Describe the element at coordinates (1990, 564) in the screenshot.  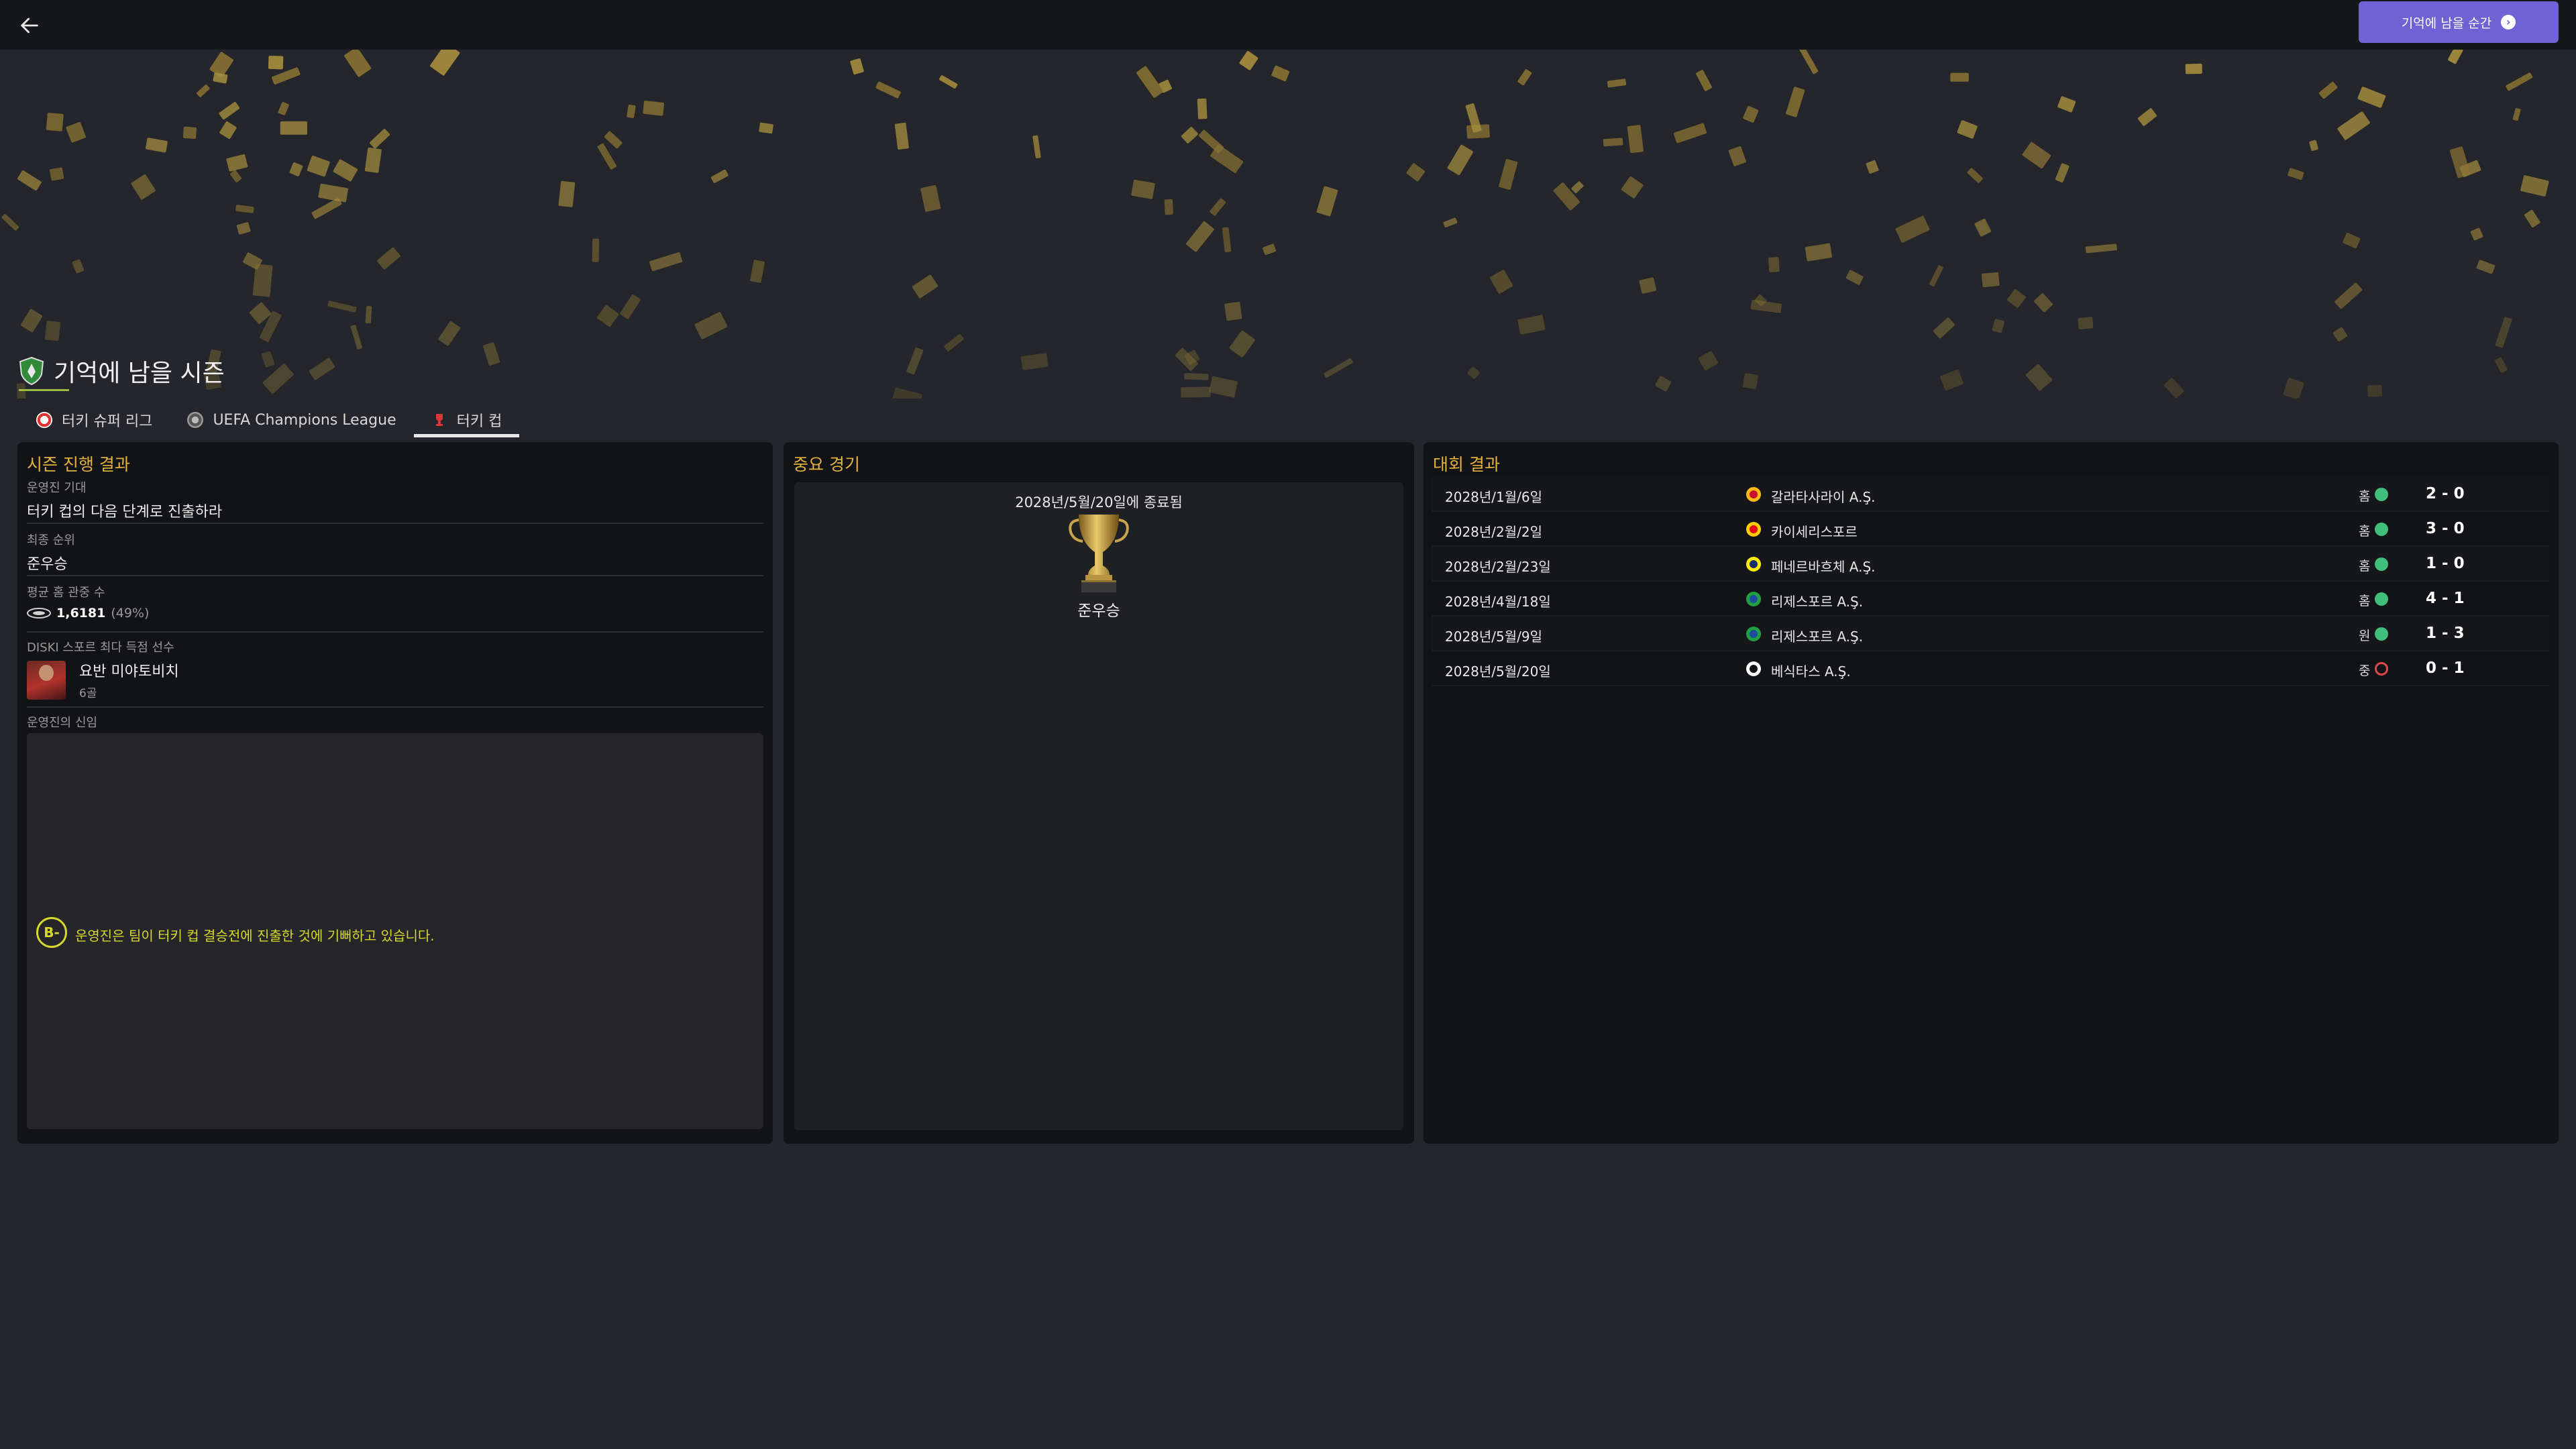
I see `table-row: 2028년/2월/23일 페네르바흐체 A.Ş. 홈 1 - 0` at that location.